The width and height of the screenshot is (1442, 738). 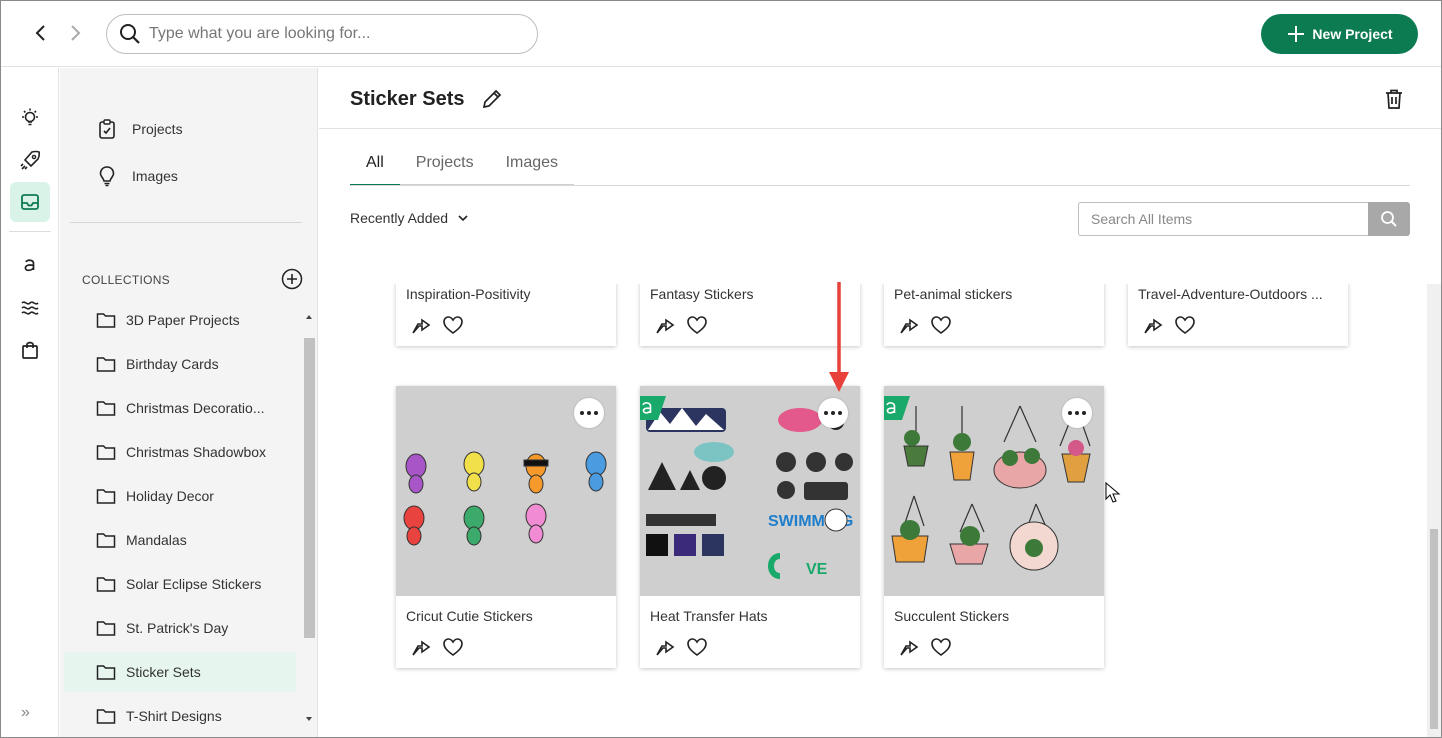 What do you see at coordinates (1394, 99) in the screenshot?
I see `trash-icon` at bounding box center [1394, 99].